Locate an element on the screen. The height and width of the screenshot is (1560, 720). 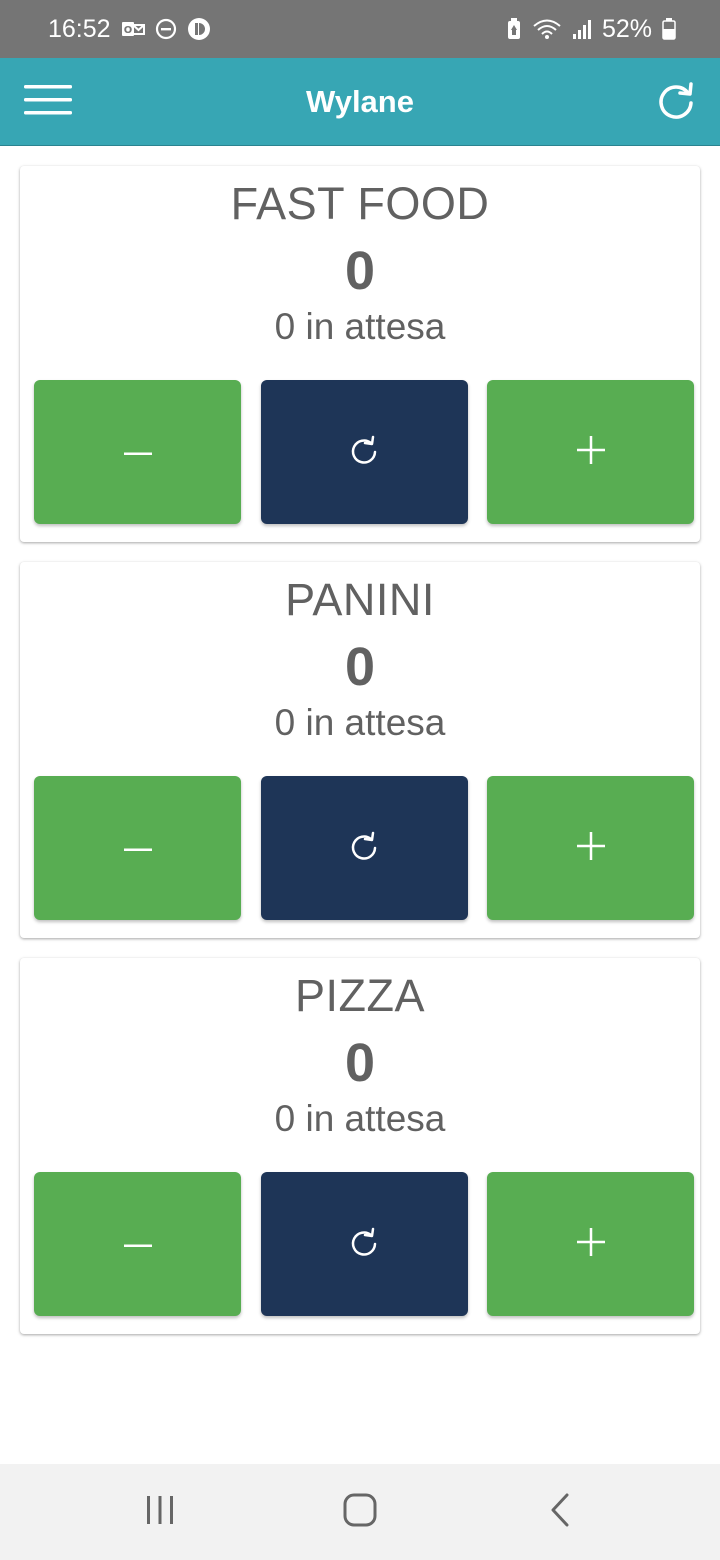
home-button is located at coordinates (360, 1512).